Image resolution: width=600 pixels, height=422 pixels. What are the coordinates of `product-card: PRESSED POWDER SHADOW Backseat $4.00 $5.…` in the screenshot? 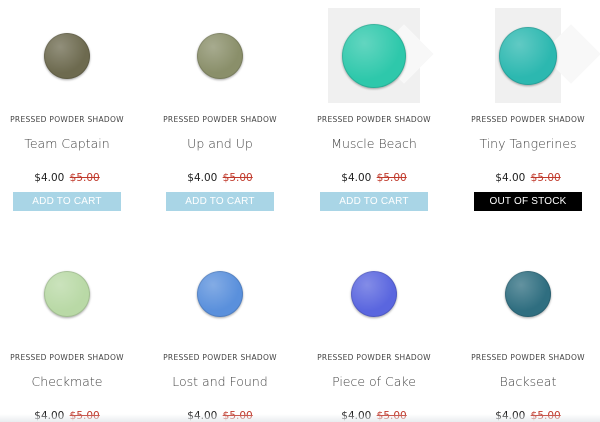 It's located at (525, 334).